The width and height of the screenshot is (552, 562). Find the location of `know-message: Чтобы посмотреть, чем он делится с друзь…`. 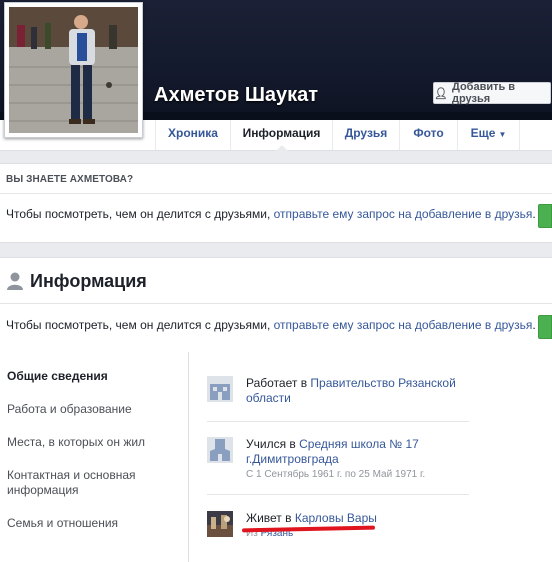

know-message: Чтобы посмотреть, чем он делится с друзь… is located at coordinates (271, 214).